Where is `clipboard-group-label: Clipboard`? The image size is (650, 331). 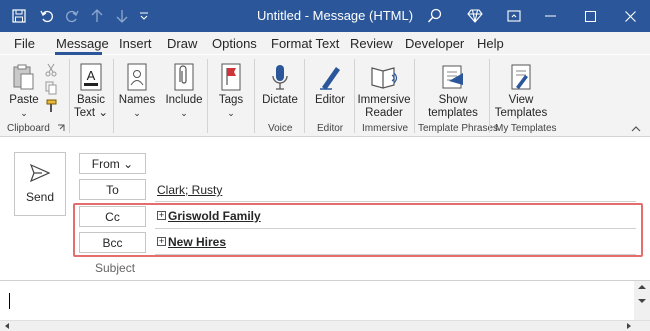 clipboard-group-label: Clipboard is located at coordinates (28, 128).